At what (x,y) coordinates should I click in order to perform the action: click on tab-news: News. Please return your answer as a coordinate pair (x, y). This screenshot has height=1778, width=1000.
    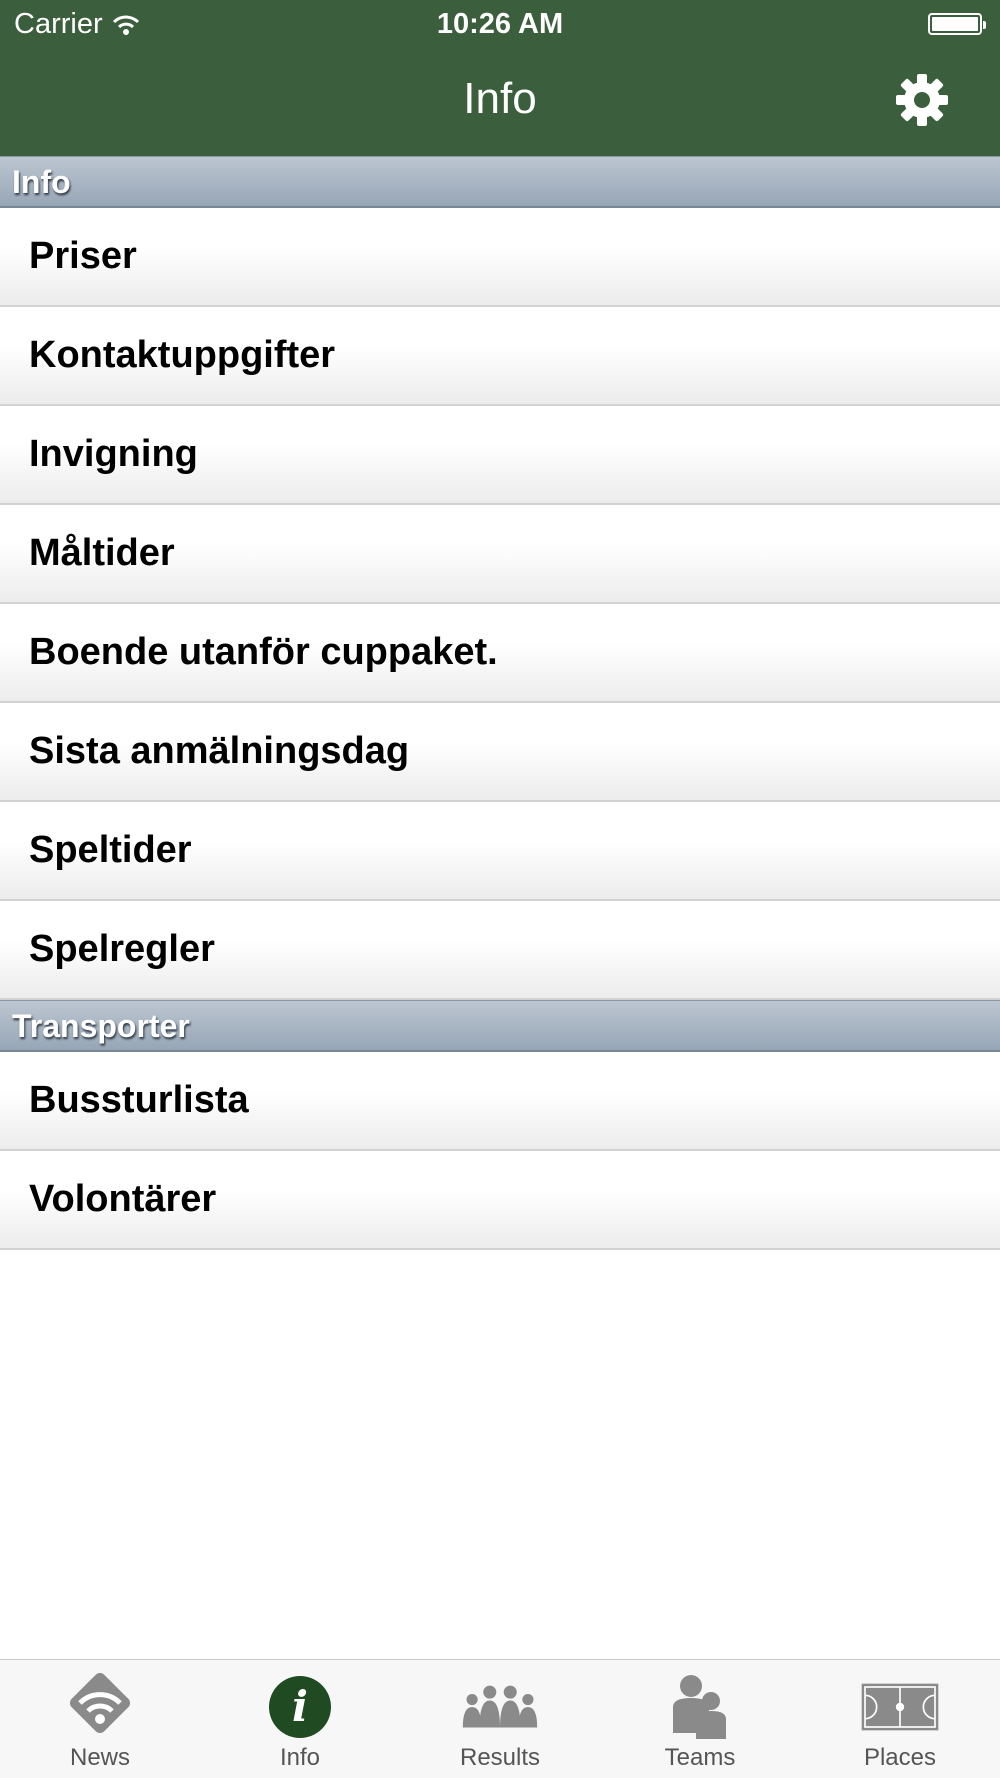
    Looking at the image, I should click on (100, 1719).